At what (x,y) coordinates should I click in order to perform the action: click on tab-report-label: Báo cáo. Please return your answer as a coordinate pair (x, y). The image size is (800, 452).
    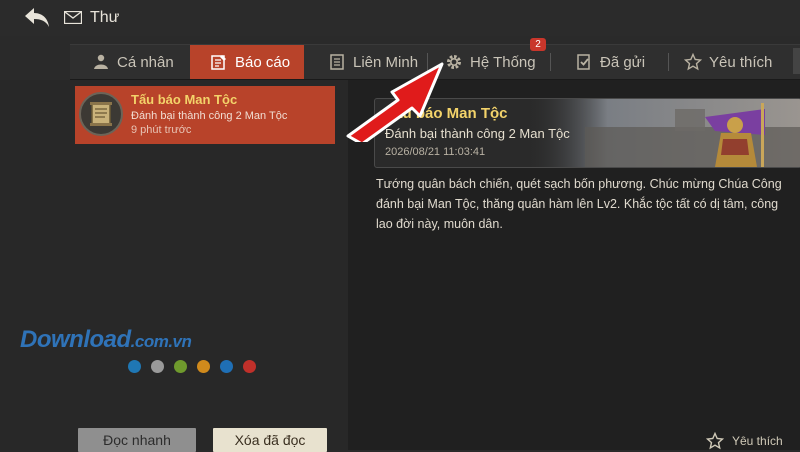
    Looking at the image, I should click on (263, 62).